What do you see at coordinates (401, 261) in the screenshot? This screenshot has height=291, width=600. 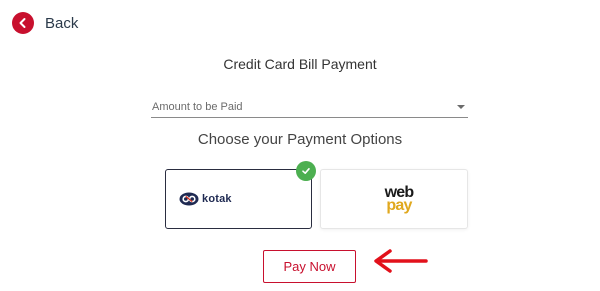 I see `pointer-arrow-icon` at bounding box center [401, 261].